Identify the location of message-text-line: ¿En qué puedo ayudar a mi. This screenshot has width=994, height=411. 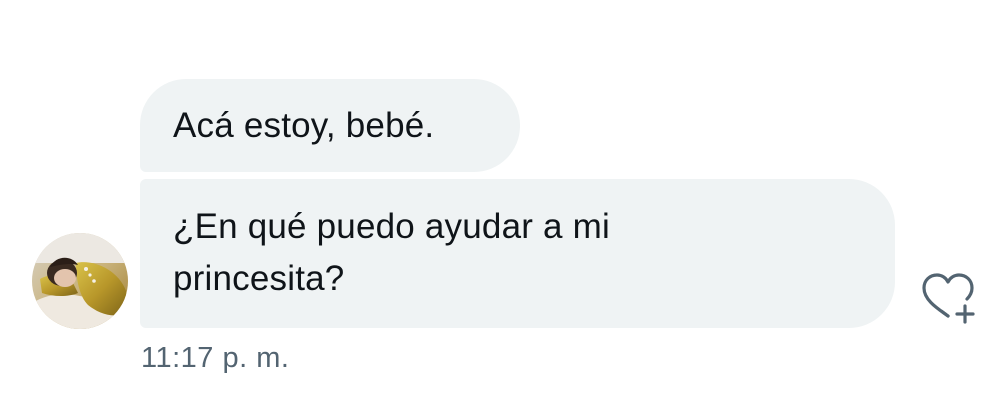
(391, 226).